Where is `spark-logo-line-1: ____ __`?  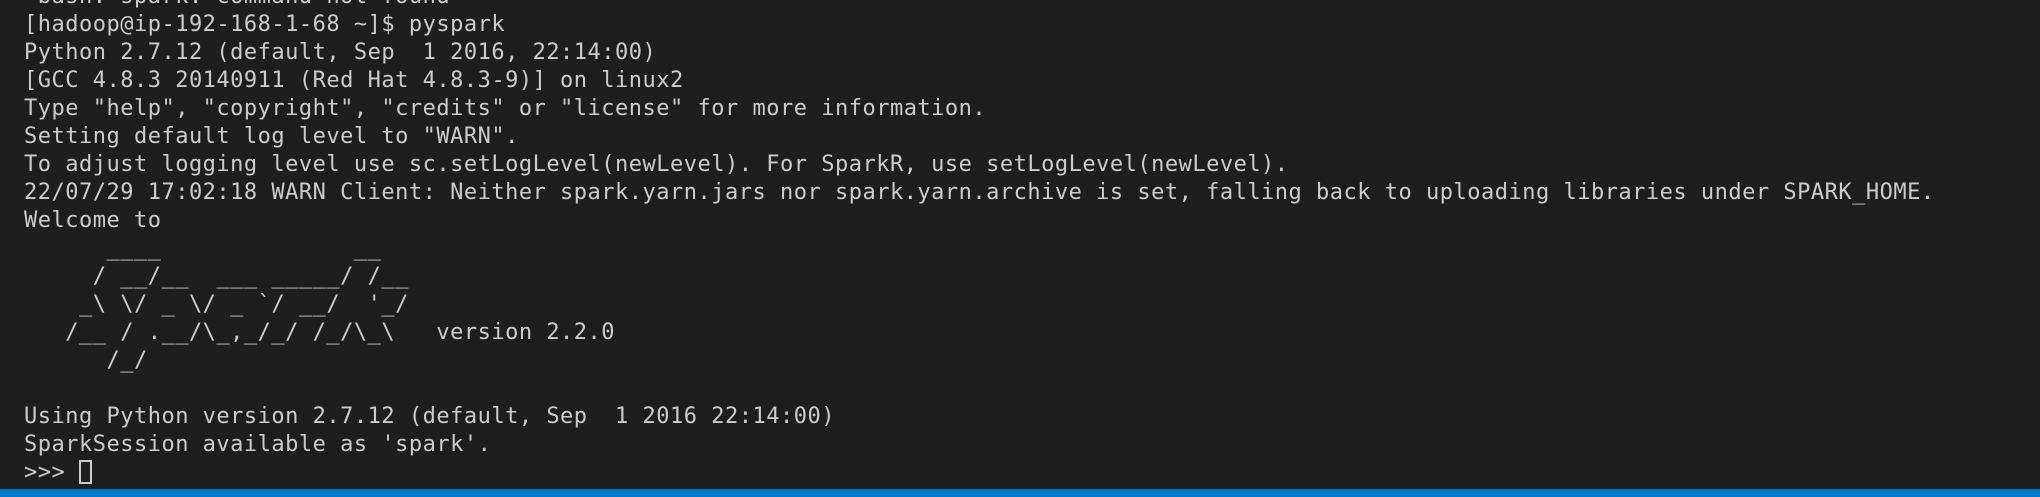
spark-logo-line-1: ____ __ is located at coordinates (203, 248).